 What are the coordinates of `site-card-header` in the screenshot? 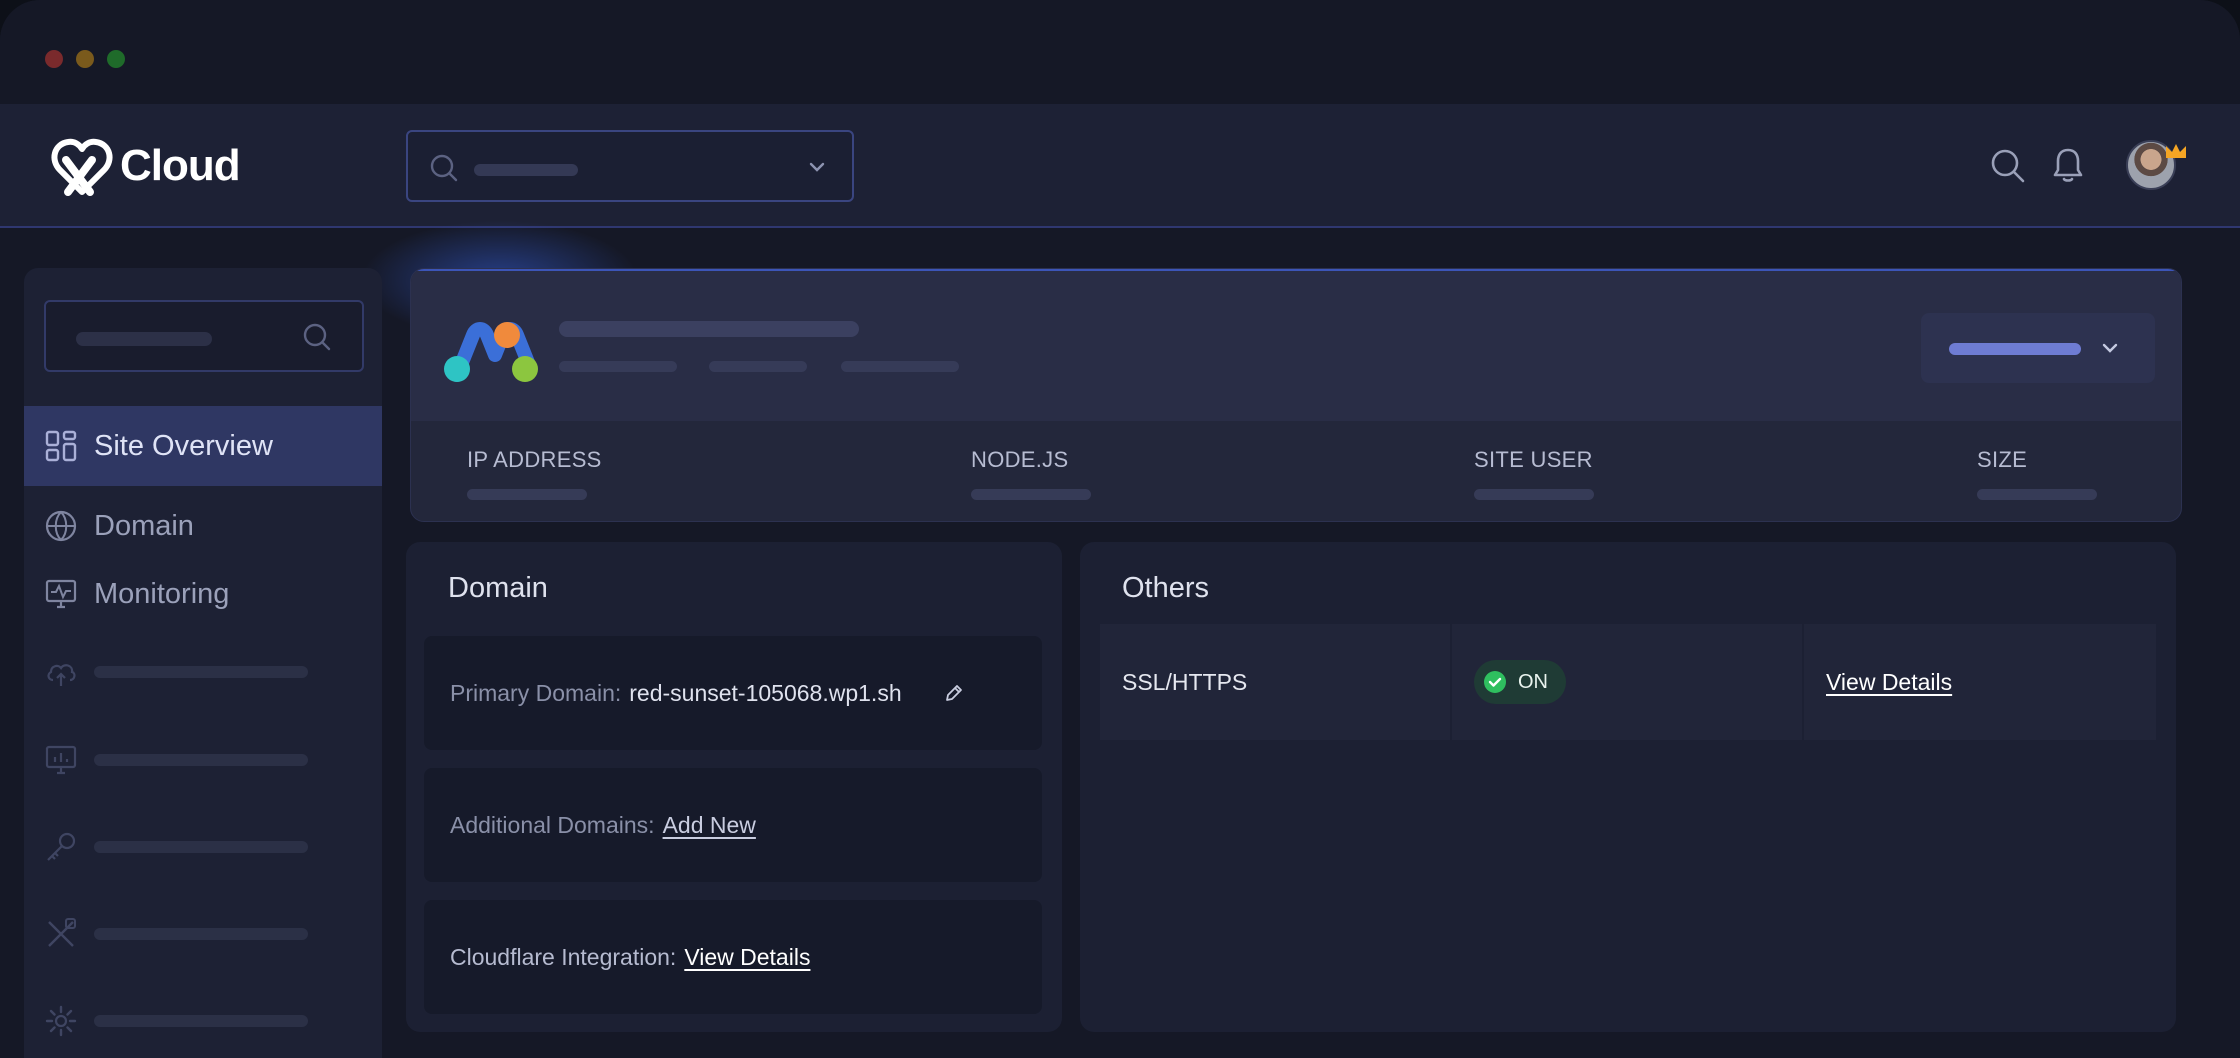 It's located at (1296, 345).